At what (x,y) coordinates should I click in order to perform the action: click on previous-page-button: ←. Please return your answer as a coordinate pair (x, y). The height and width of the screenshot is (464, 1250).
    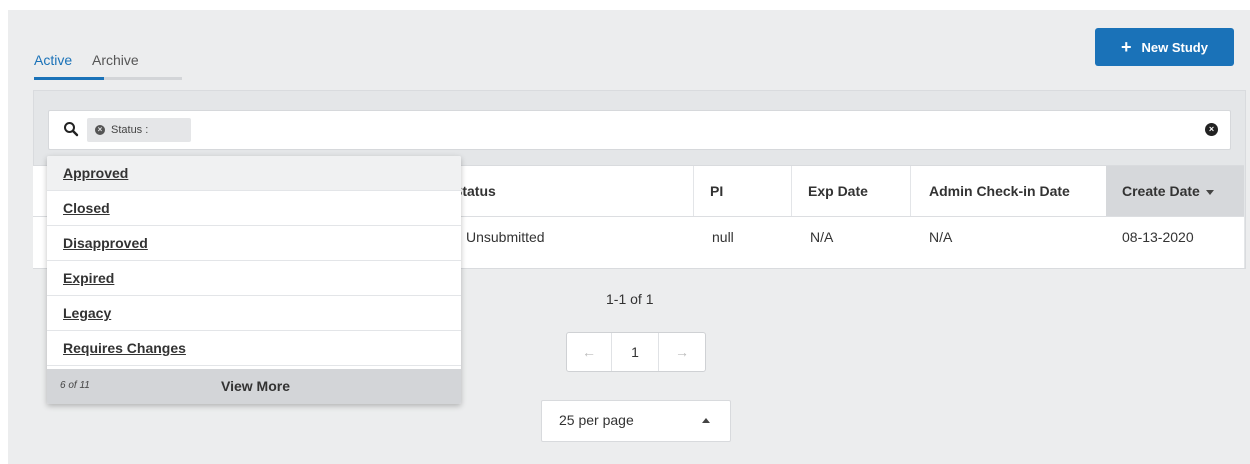
    Looking at the image, I should click on (589, 352).